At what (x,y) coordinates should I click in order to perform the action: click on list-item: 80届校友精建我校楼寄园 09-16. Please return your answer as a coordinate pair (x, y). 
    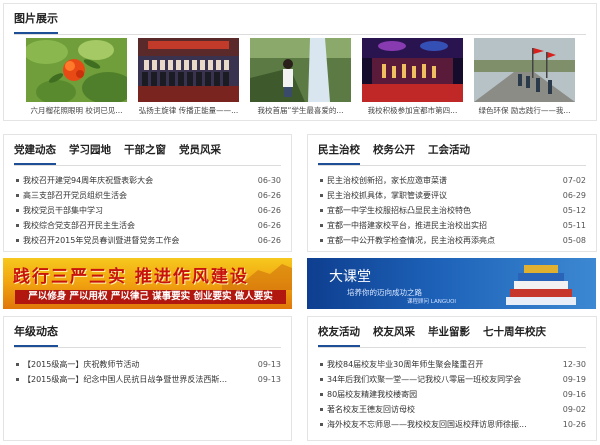
    Looking at the image, I should click on (453, 394).